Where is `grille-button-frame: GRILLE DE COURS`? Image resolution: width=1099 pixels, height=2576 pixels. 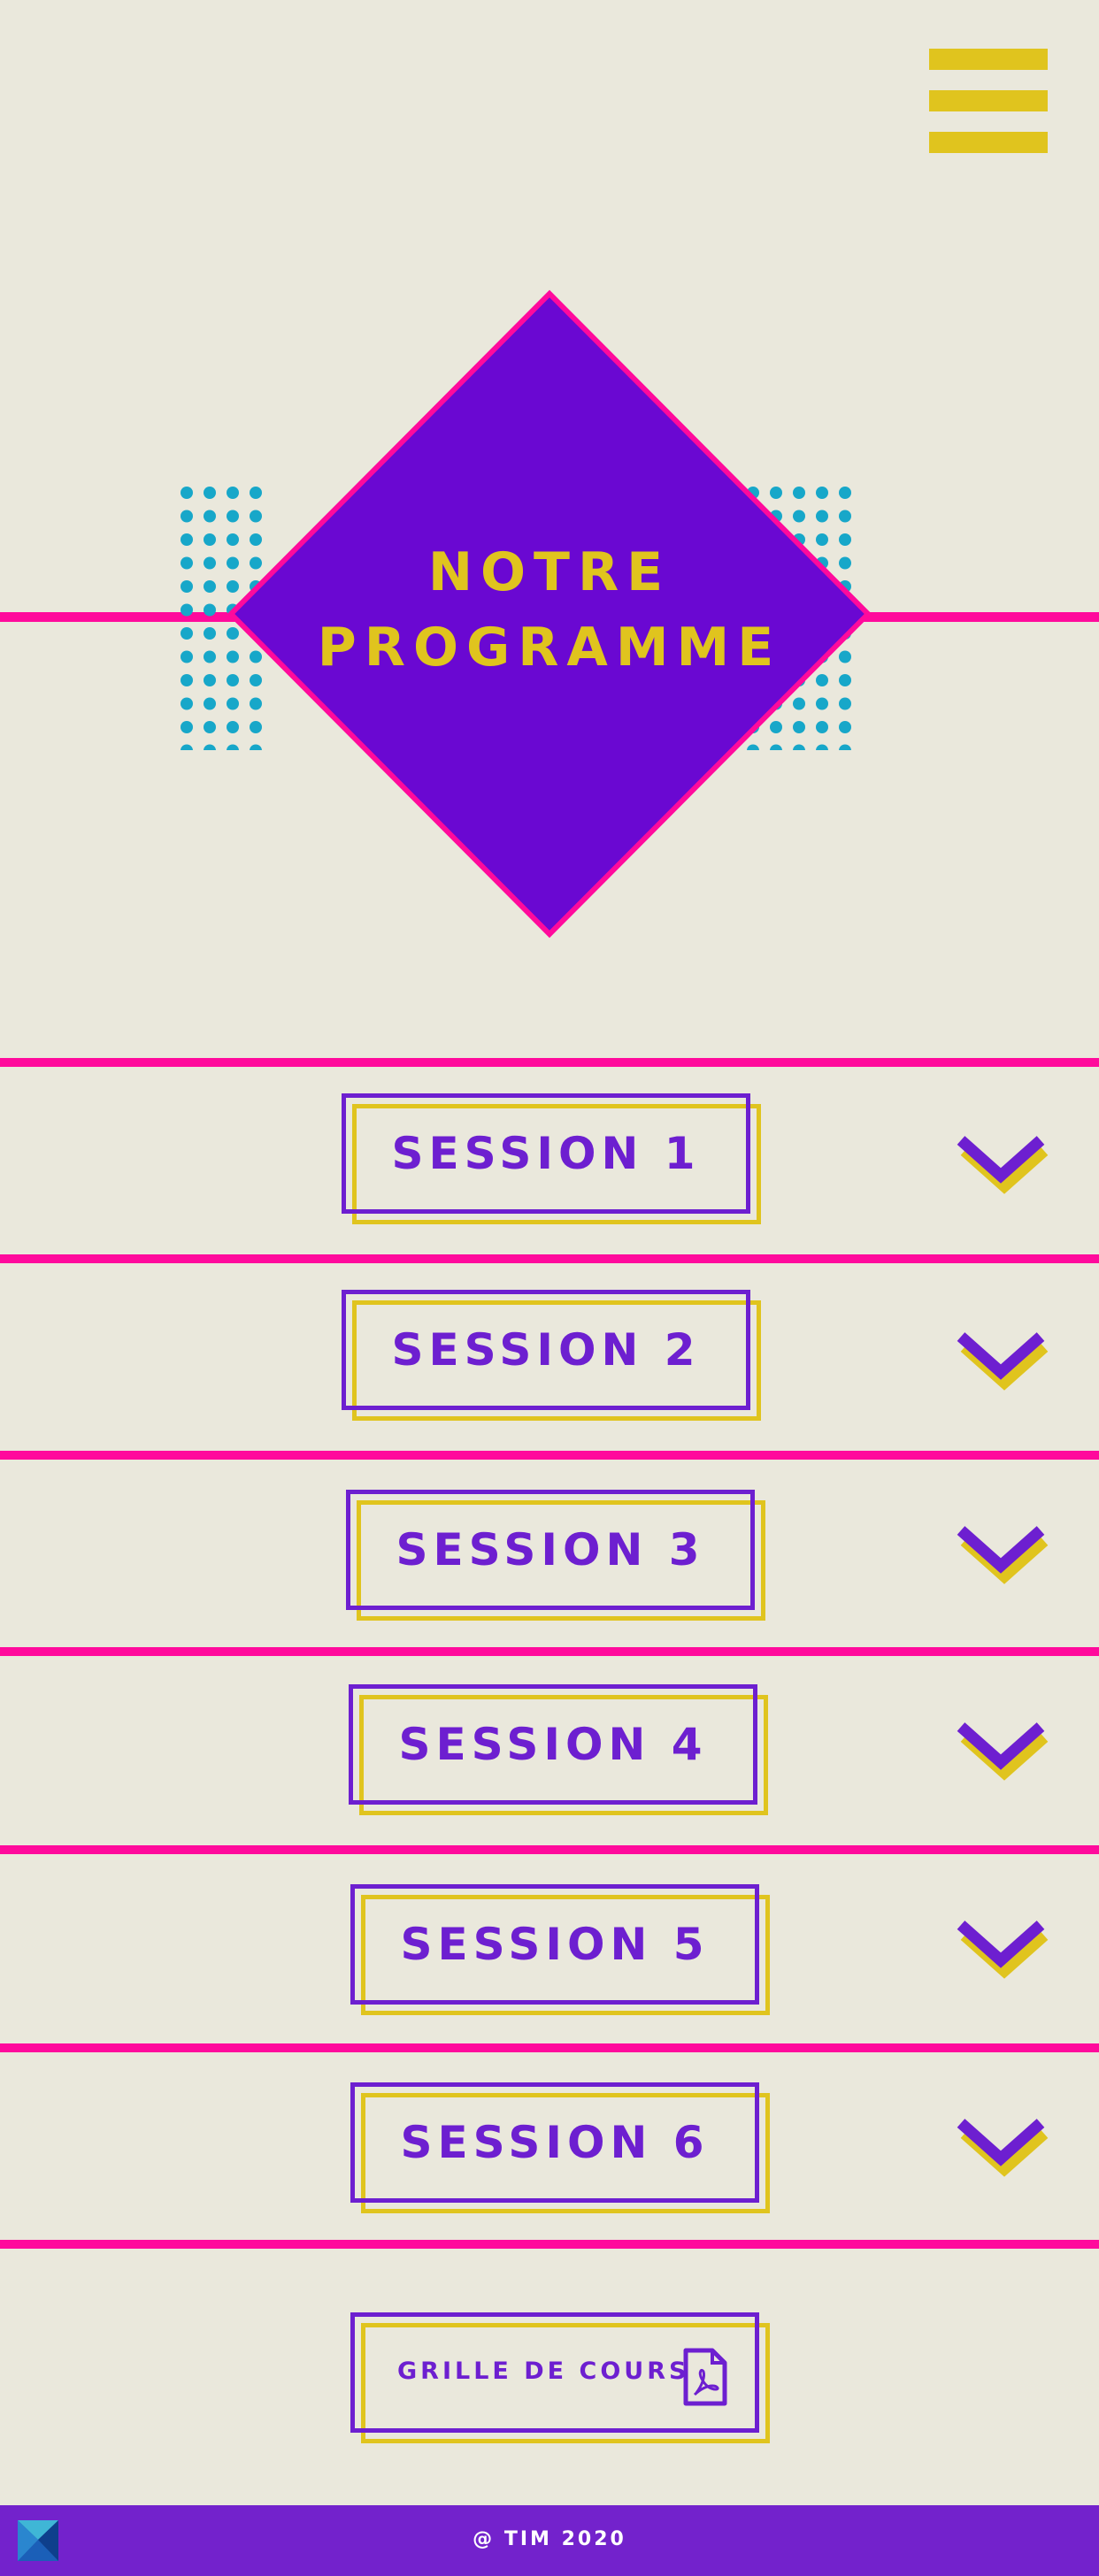
grille-button-frame: GRILLE DE COURS is located at coordinates (554, 2372).